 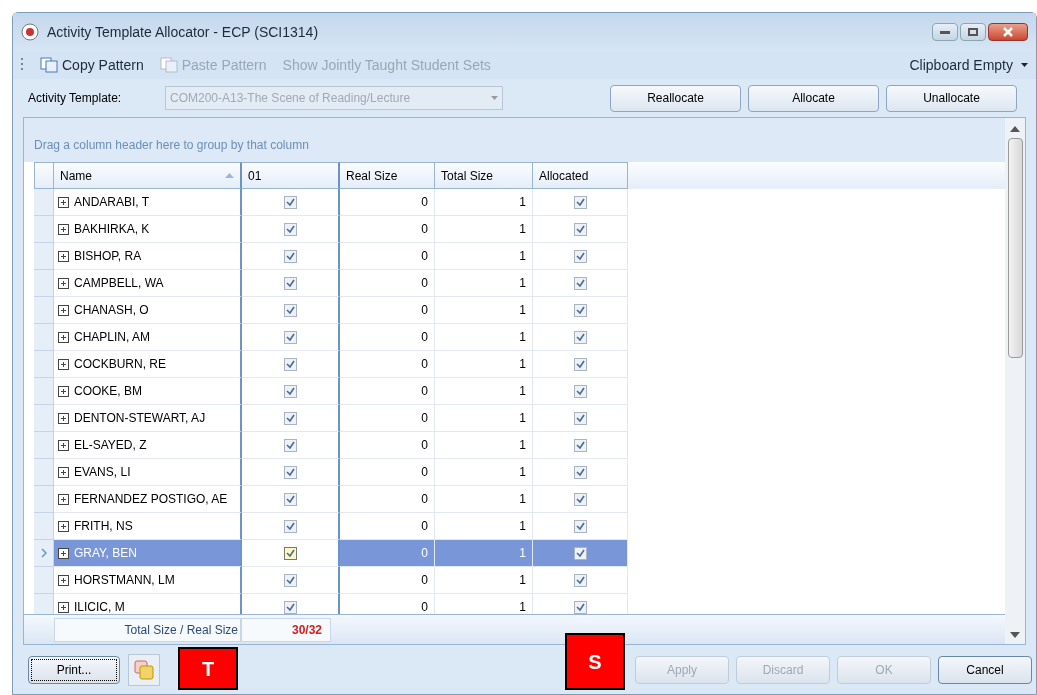 I want to click on footer-total: 30/32, so click(x=286, y=629).